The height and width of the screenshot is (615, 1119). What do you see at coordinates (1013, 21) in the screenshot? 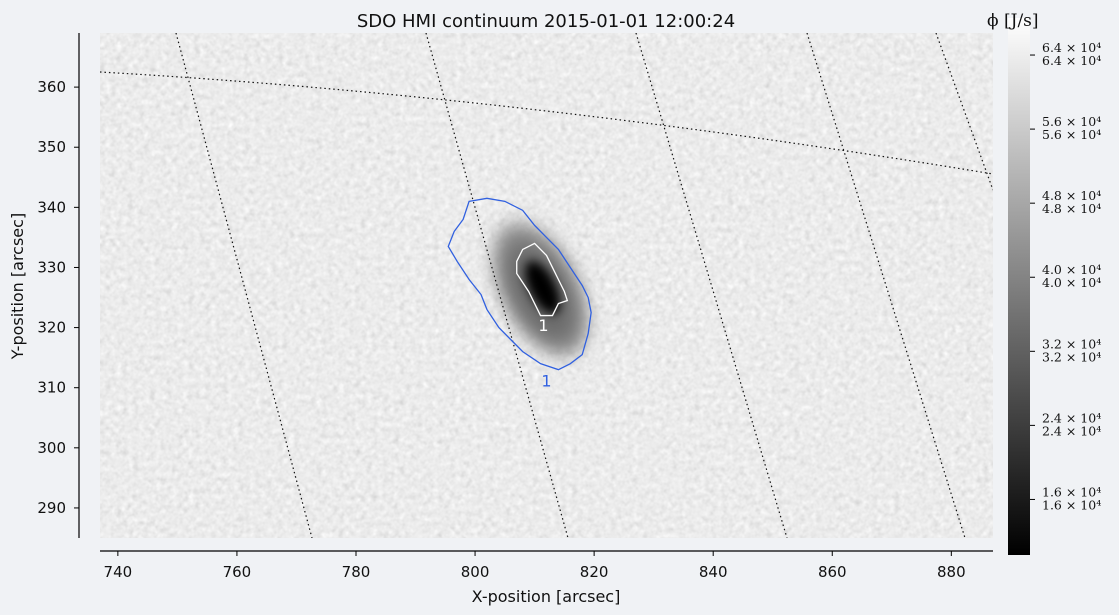
I see `colorbar-label: ϕ [J/s]` at bounding box center [1013, 21].